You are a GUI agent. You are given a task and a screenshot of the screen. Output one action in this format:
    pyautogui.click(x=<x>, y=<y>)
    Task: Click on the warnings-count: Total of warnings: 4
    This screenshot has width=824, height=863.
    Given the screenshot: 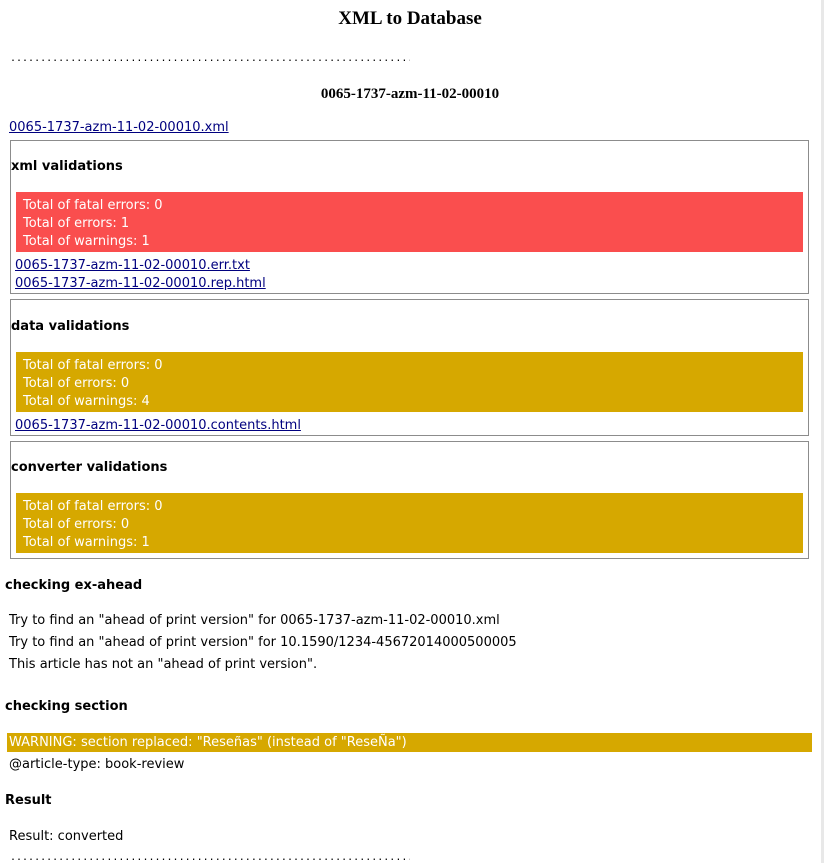 What is the action you would take?
    pyautogui.click(x=86, y=401)
    